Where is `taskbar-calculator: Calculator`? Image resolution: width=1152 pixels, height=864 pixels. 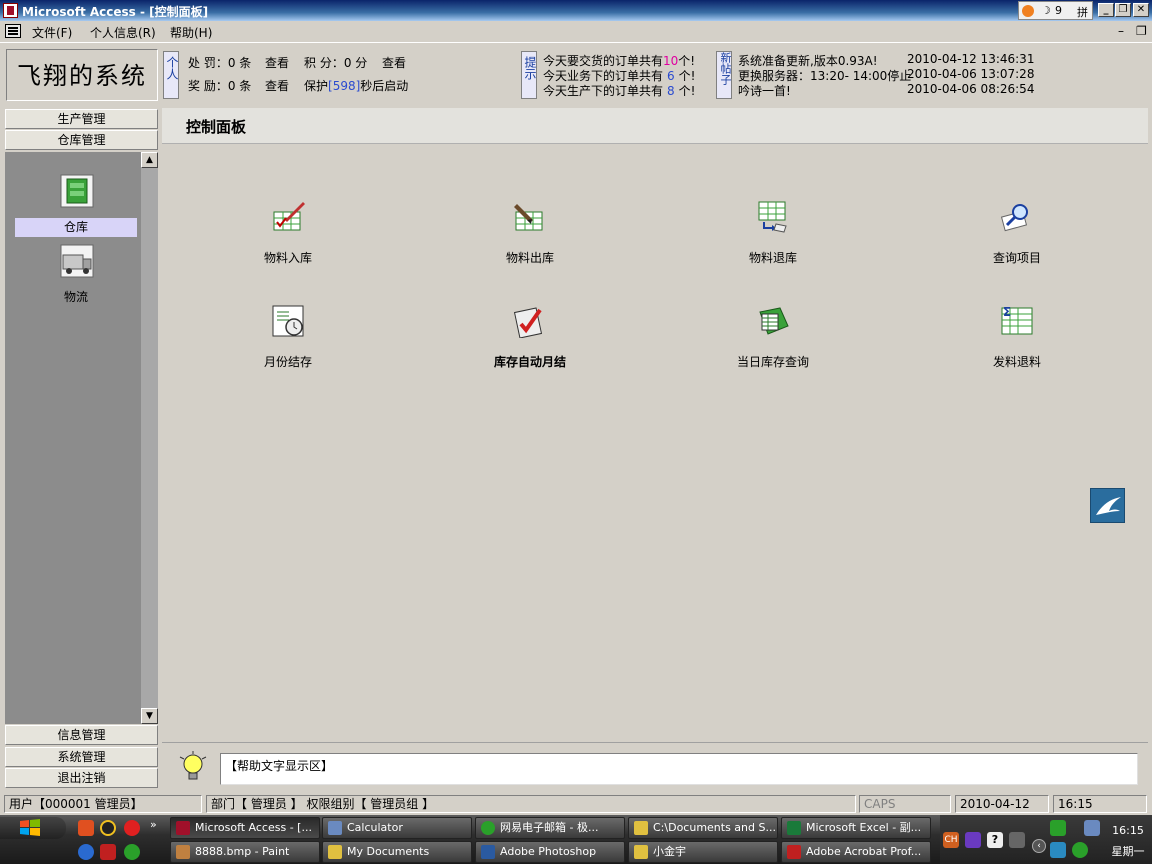 taskbar-calculator: Calculator is located at coordinates (397, 828).